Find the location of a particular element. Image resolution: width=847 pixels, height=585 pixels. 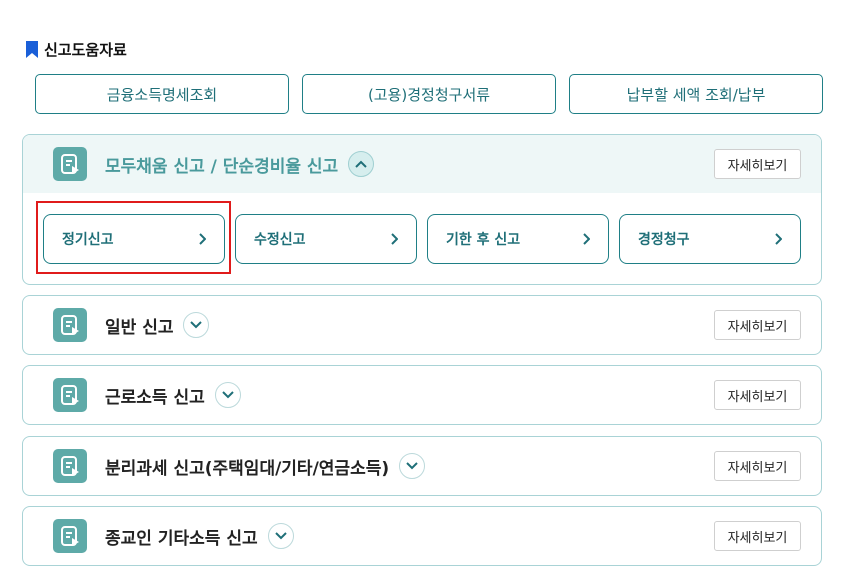

panel-religious-income-filing: 종교인 기타소득 신고 자세히보기 is located at coordinates (422, 536).